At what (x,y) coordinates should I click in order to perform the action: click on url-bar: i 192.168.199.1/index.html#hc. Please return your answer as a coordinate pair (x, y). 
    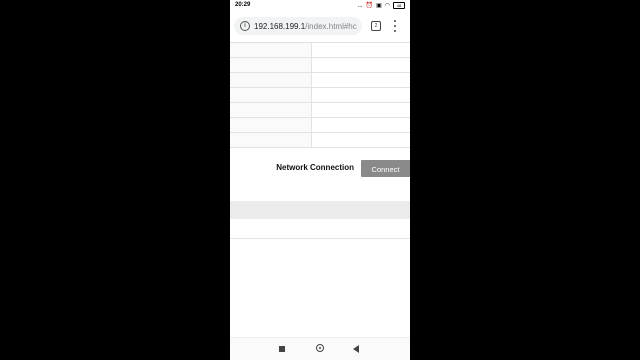
    Looking at the image, I should click on (298, 26).